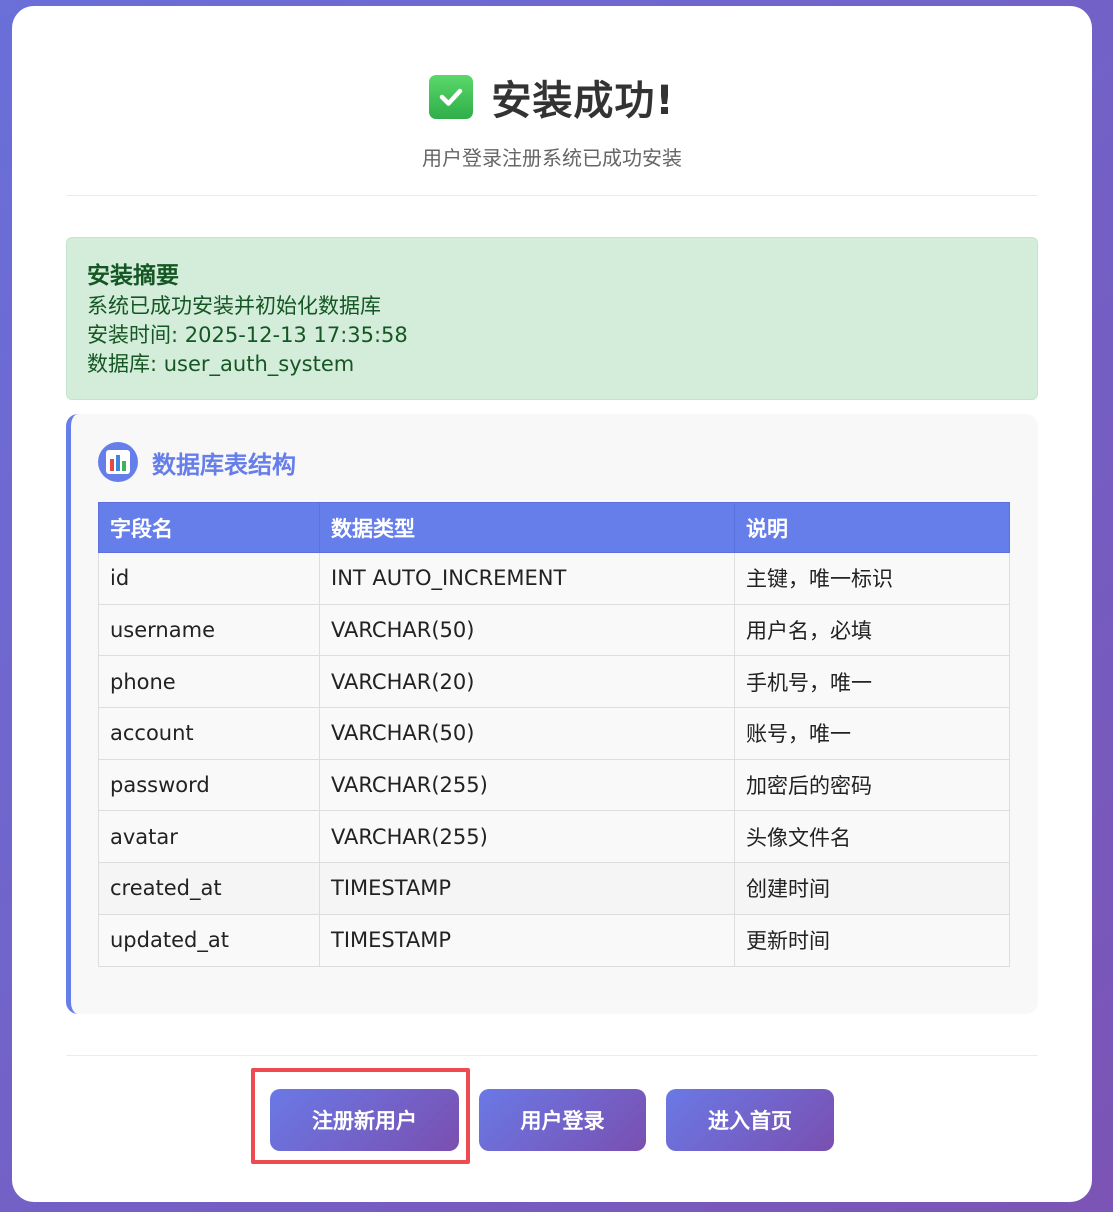  I want to click on home-button: 进入首页, so click(750, 1120).